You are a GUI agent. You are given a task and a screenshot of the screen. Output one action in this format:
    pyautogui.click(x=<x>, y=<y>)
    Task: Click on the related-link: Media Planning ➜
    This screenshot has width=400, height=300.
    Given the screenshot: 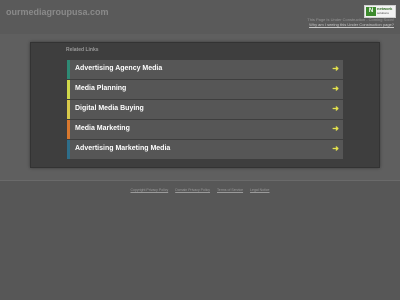 What is the action you would take?
    pyautogui.click(x=205, y=89)
    